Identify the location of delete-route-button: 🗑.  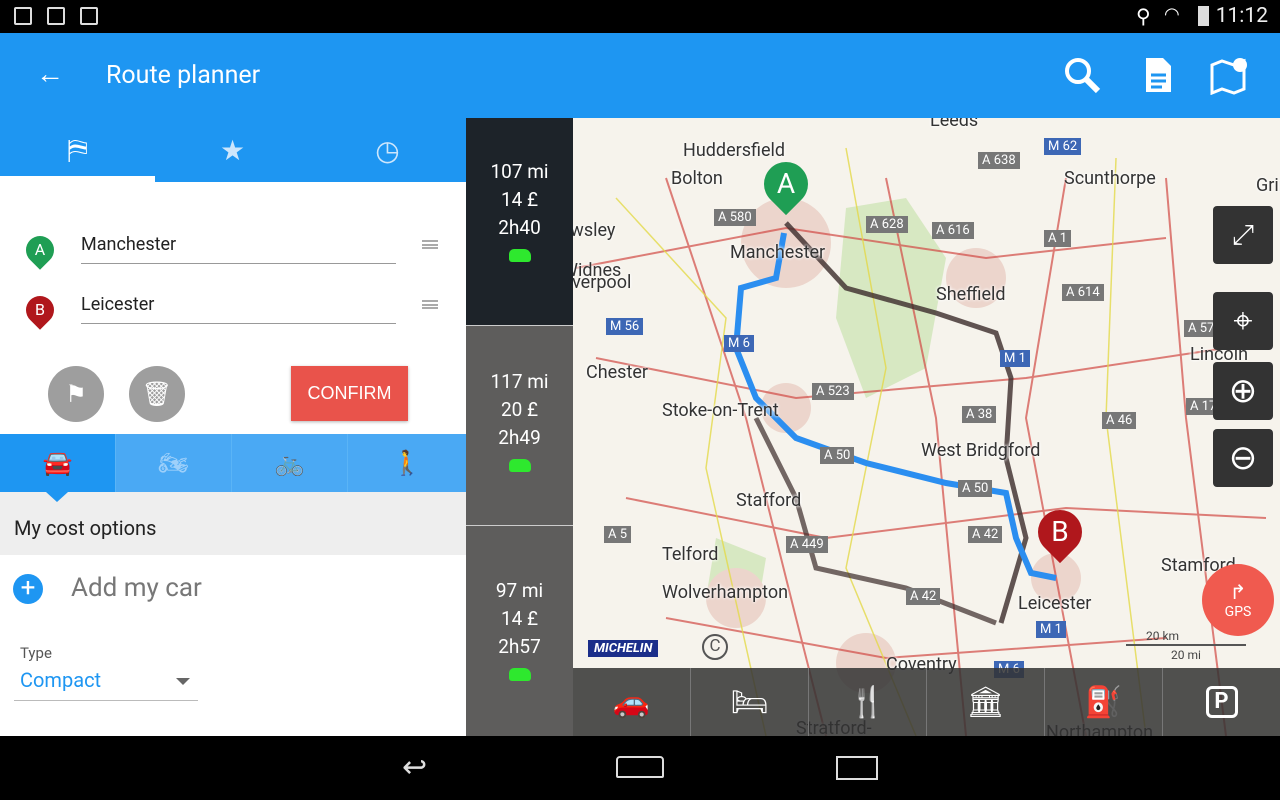
(157, 394).